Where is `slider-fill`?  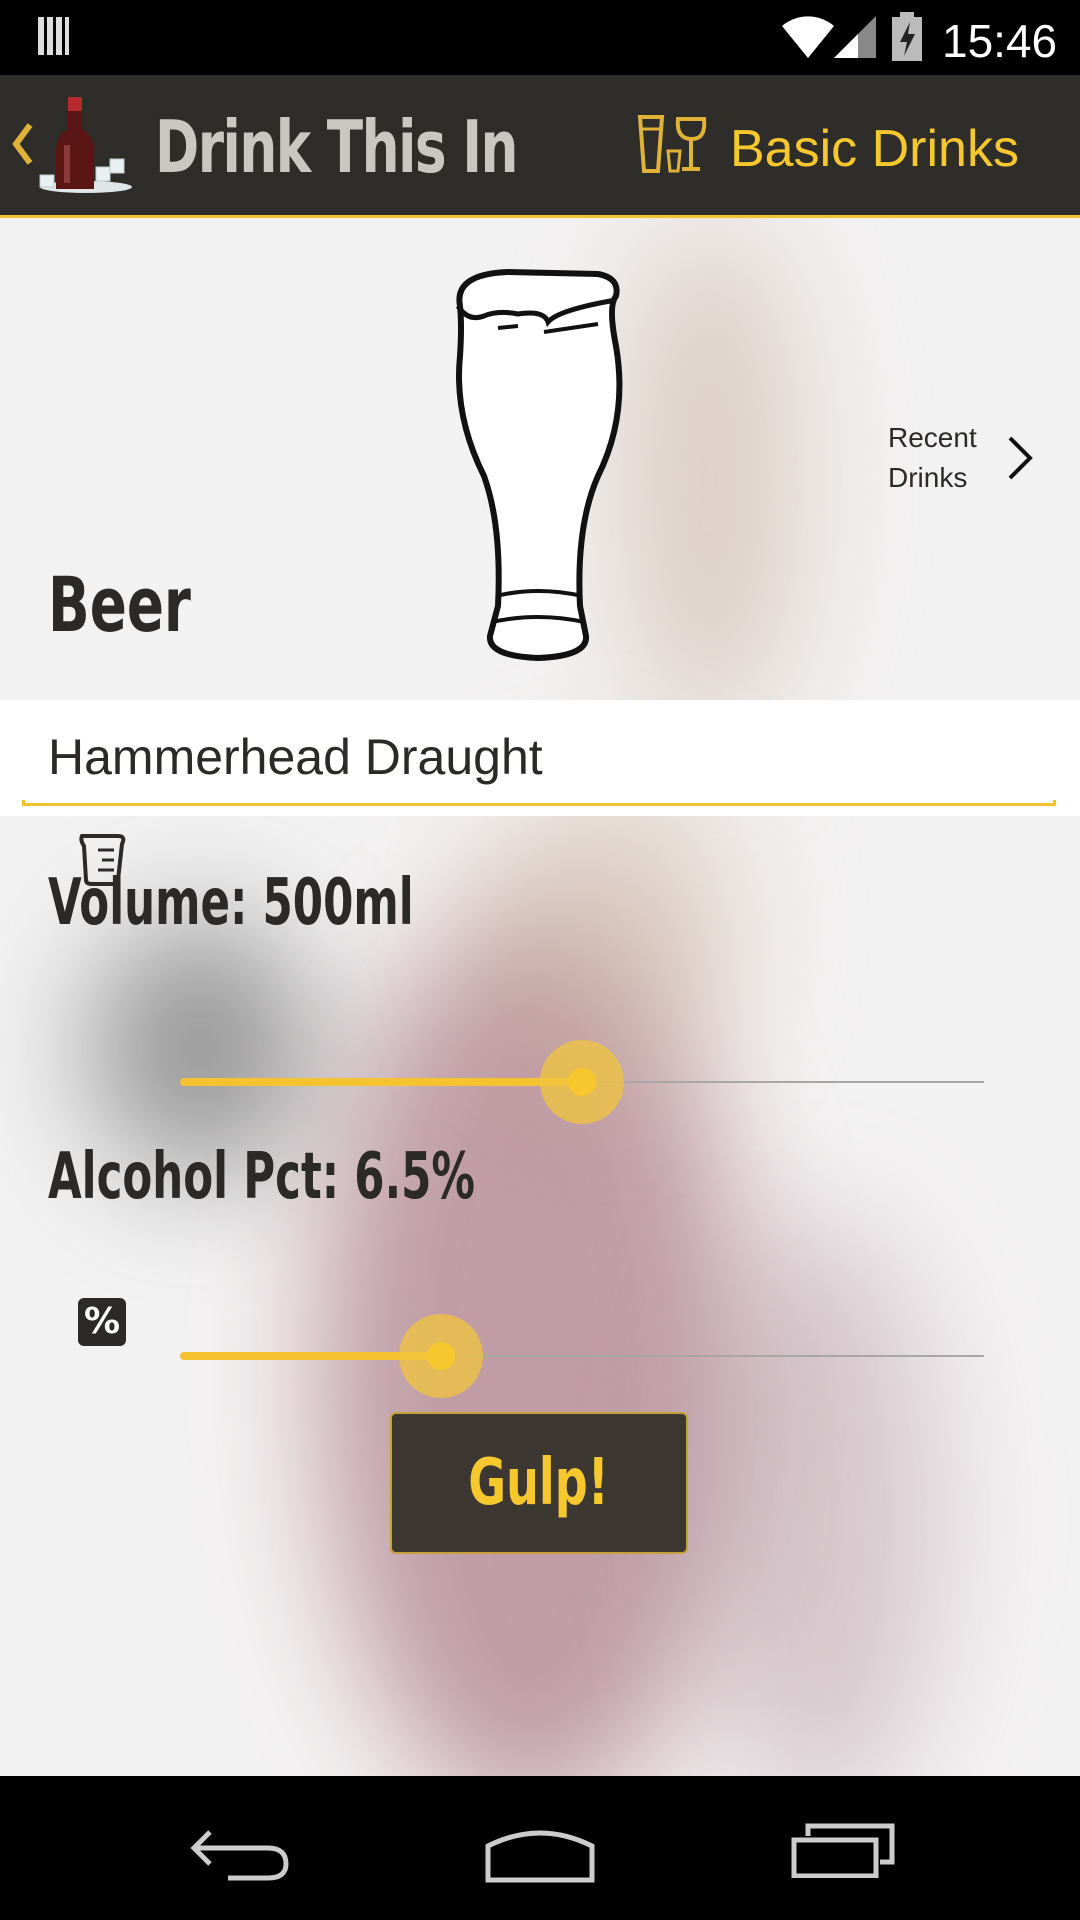
slider-fill is located at coordinates (381, 1082).